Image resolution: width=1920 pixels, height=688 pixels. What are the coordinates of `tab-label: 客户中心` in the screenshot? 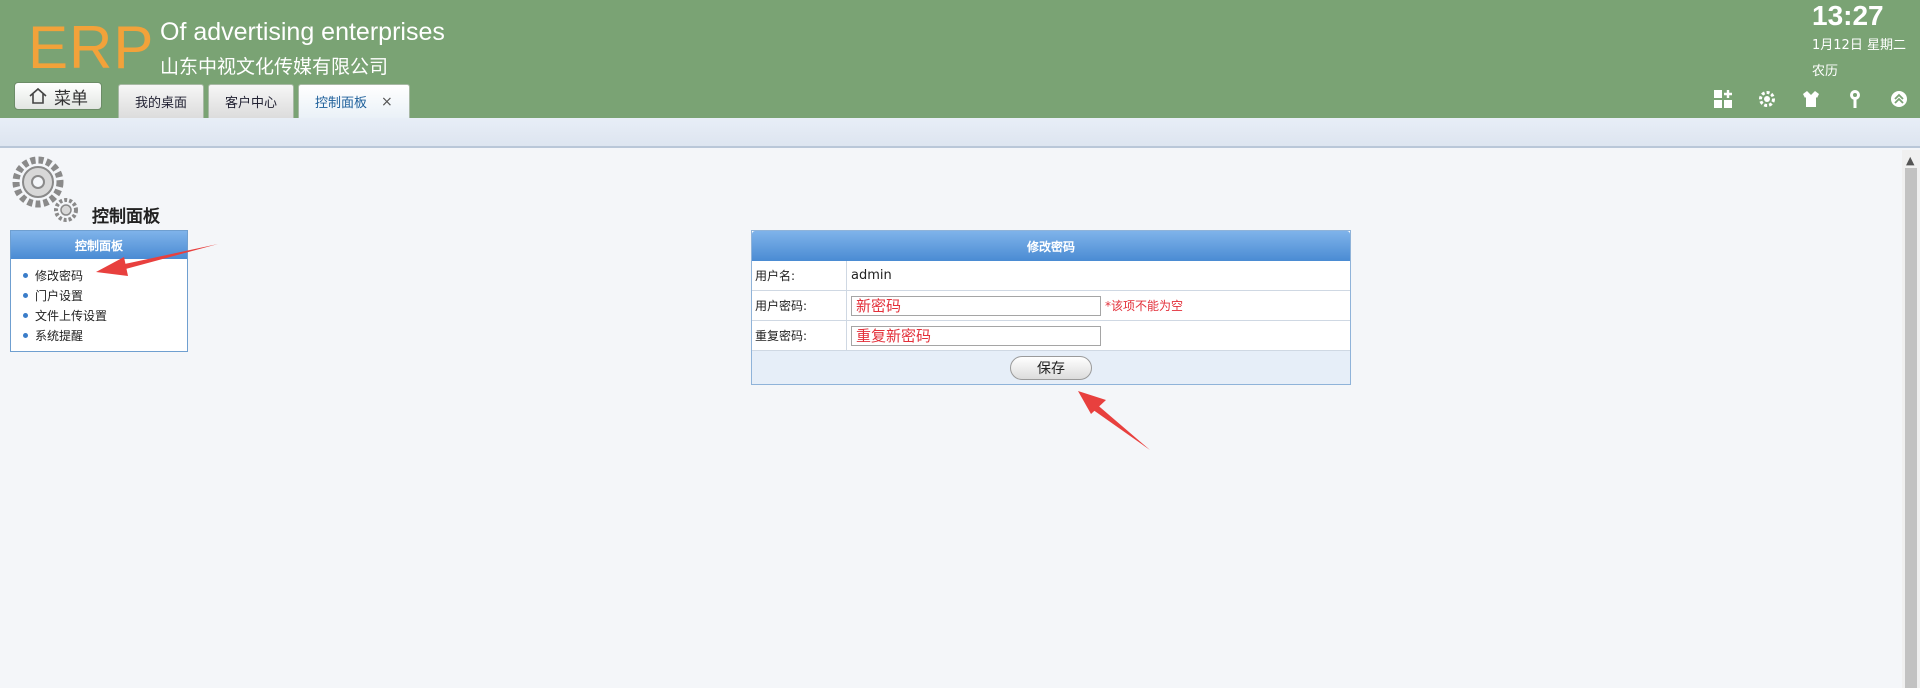 It's located at (251, 103).